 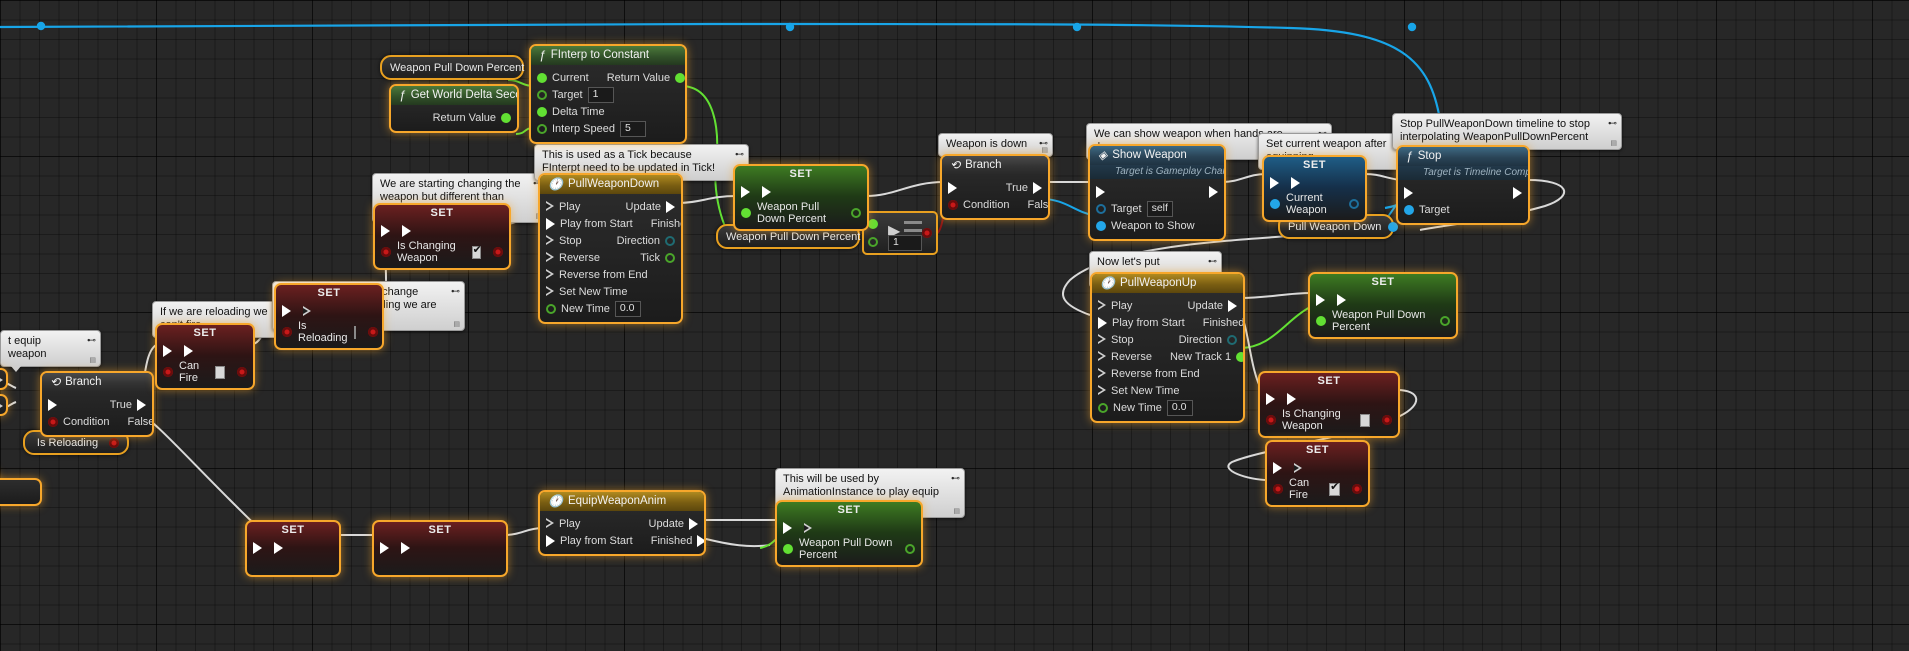 What do you see at coordinates (1314, 188) in the screenshot?
I see `set-node-current-weapon: SET Current Weapon` at bounding box center [1314, 188].